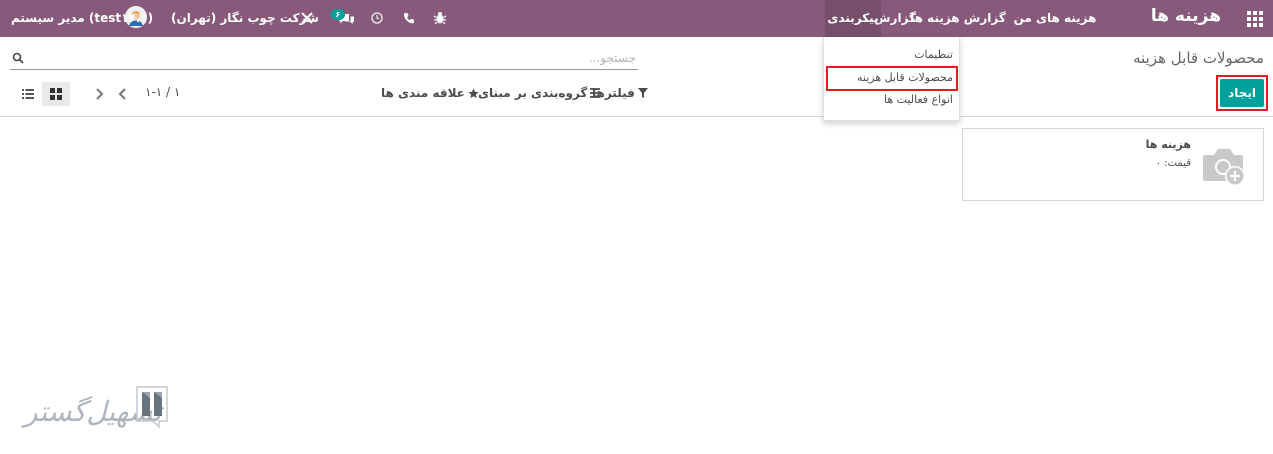 The height and width of the screenshot is (454, 1273). Describe the element at coordinates (338, 14) in the screenshot. I see `message-count-badge: ۶` at that location.